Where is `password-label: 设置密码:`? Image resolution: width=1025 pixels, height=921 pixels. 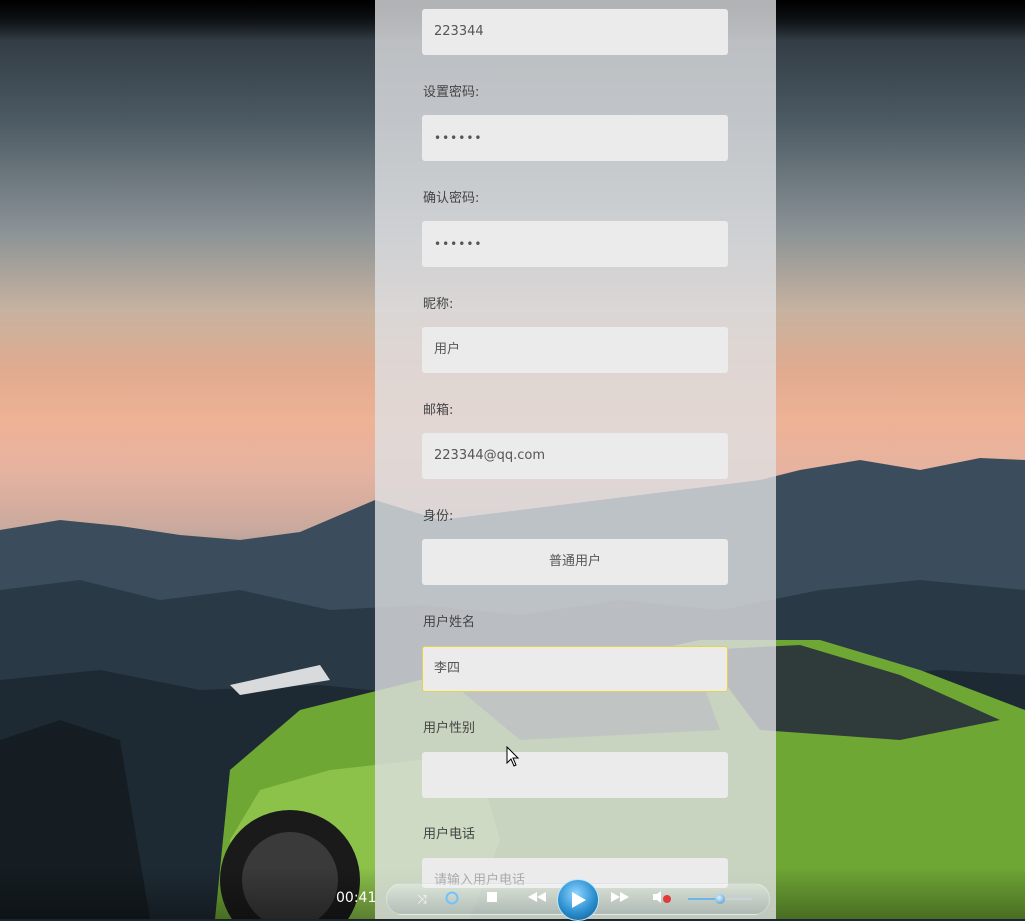 password-label: 设置密码: is located at coordinates (451, 92).